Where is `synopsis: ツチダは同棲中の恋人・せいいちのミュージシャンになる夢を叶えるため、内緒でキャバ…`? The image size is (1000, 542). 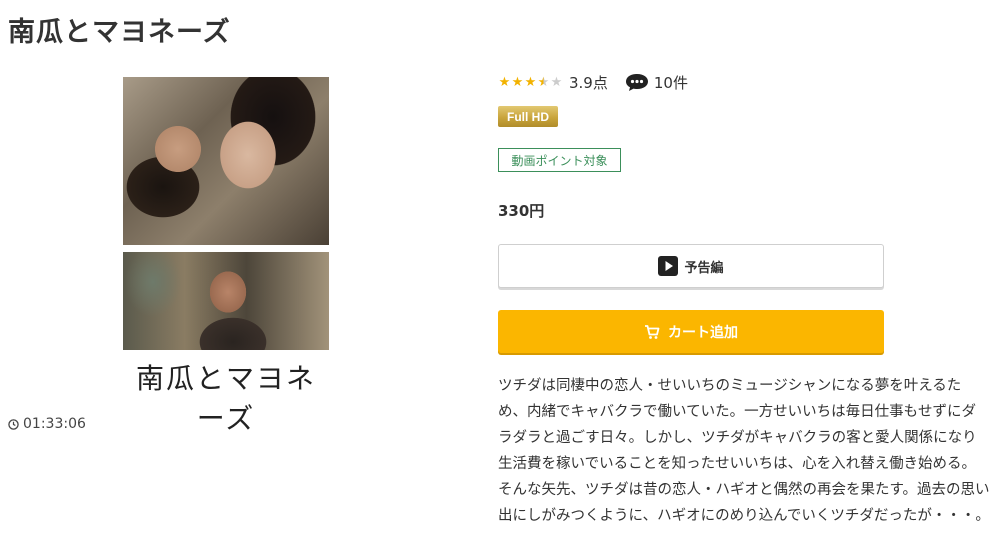
synopsis: ツチダは同棲中の恋人・せいいちのミュージシャンになる夢を叶えるため、内緒でキャバ… is located at coordinates (744, 451).